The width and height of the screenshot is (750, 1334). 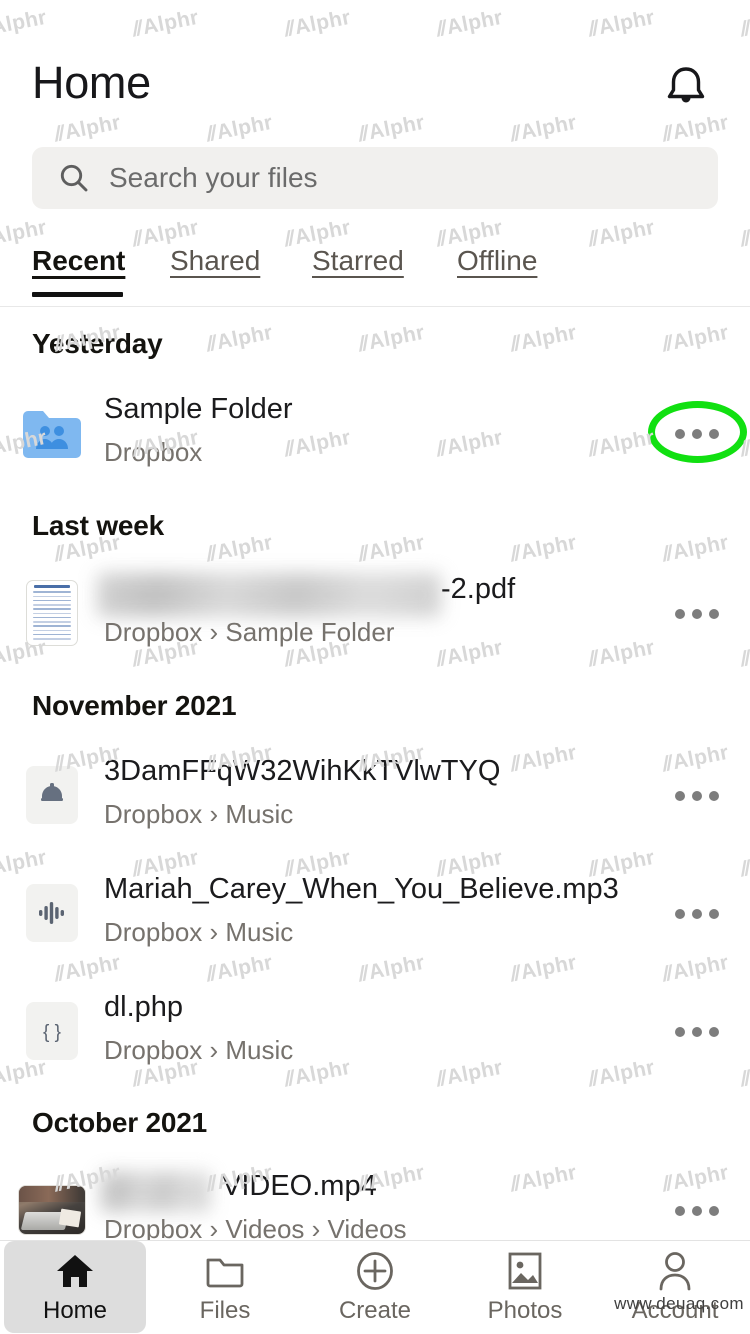 I want to click on app-header: Home, so click(x=375, y=70).